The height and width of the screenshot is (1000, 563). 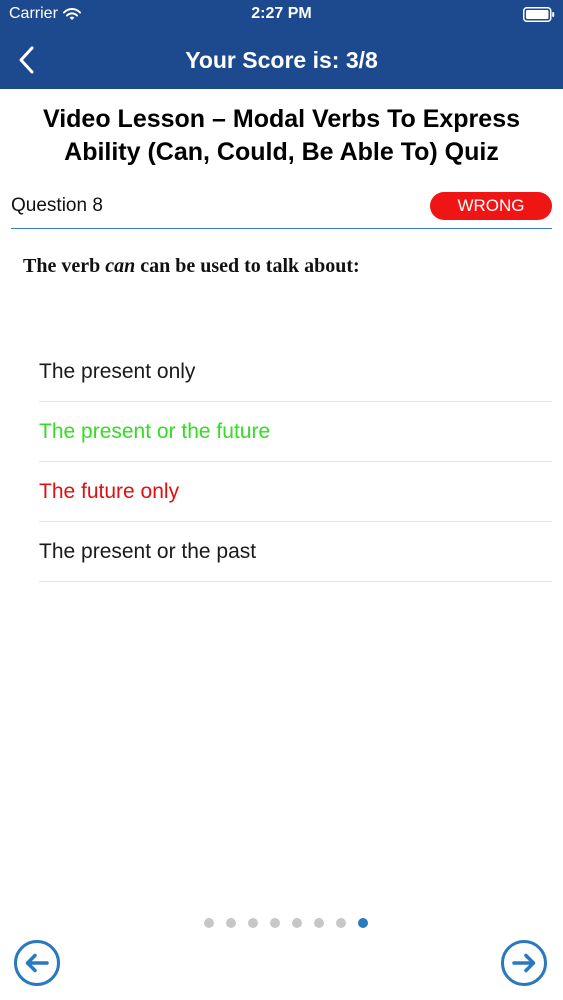 I want to click on question-text-before: The verb, so click(x=64, y=266).